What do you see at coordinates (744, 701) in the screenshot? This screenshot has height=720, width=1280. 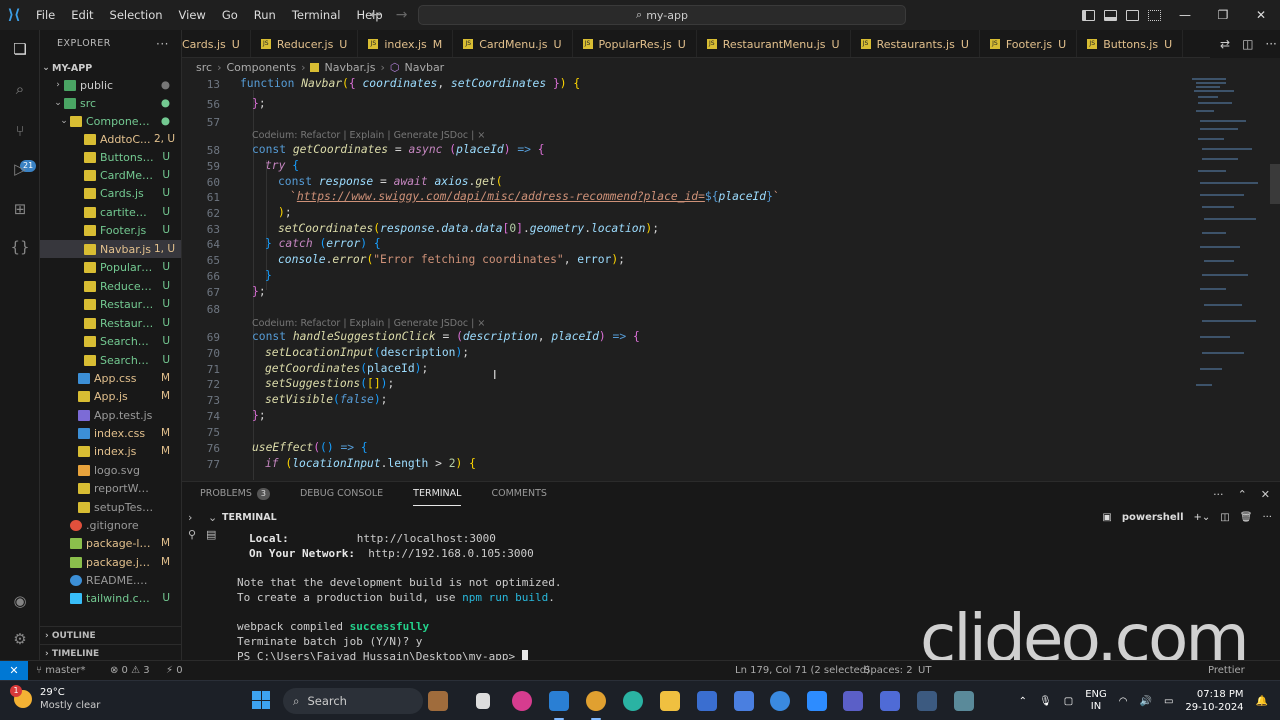 I see `calendar-icon` at bounding box center [744, 701].